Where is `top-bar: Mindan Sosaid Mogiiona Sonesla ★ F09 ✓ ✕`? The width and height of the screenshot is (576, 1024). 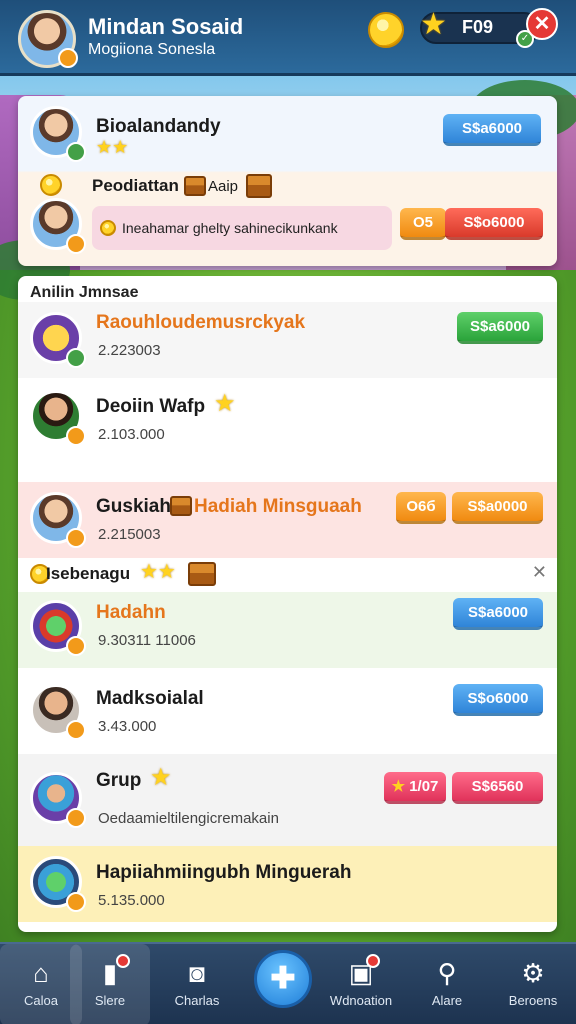
top-bar: Mindan Sosaid Mogiiona Sonesla ★ F09 ✓ ✕ is located at coordinates (288, 38).